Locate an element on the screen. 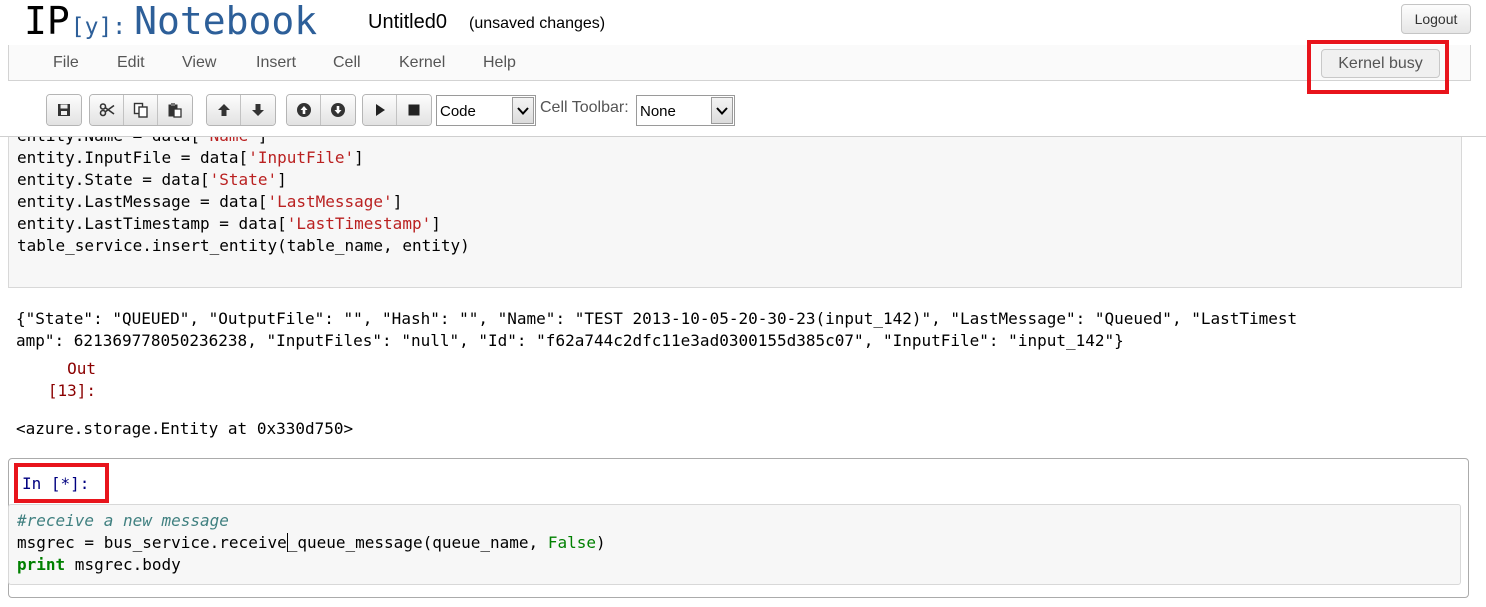  ipython-logo: IP [y]: Notebook is located at coordinates (170, 22).